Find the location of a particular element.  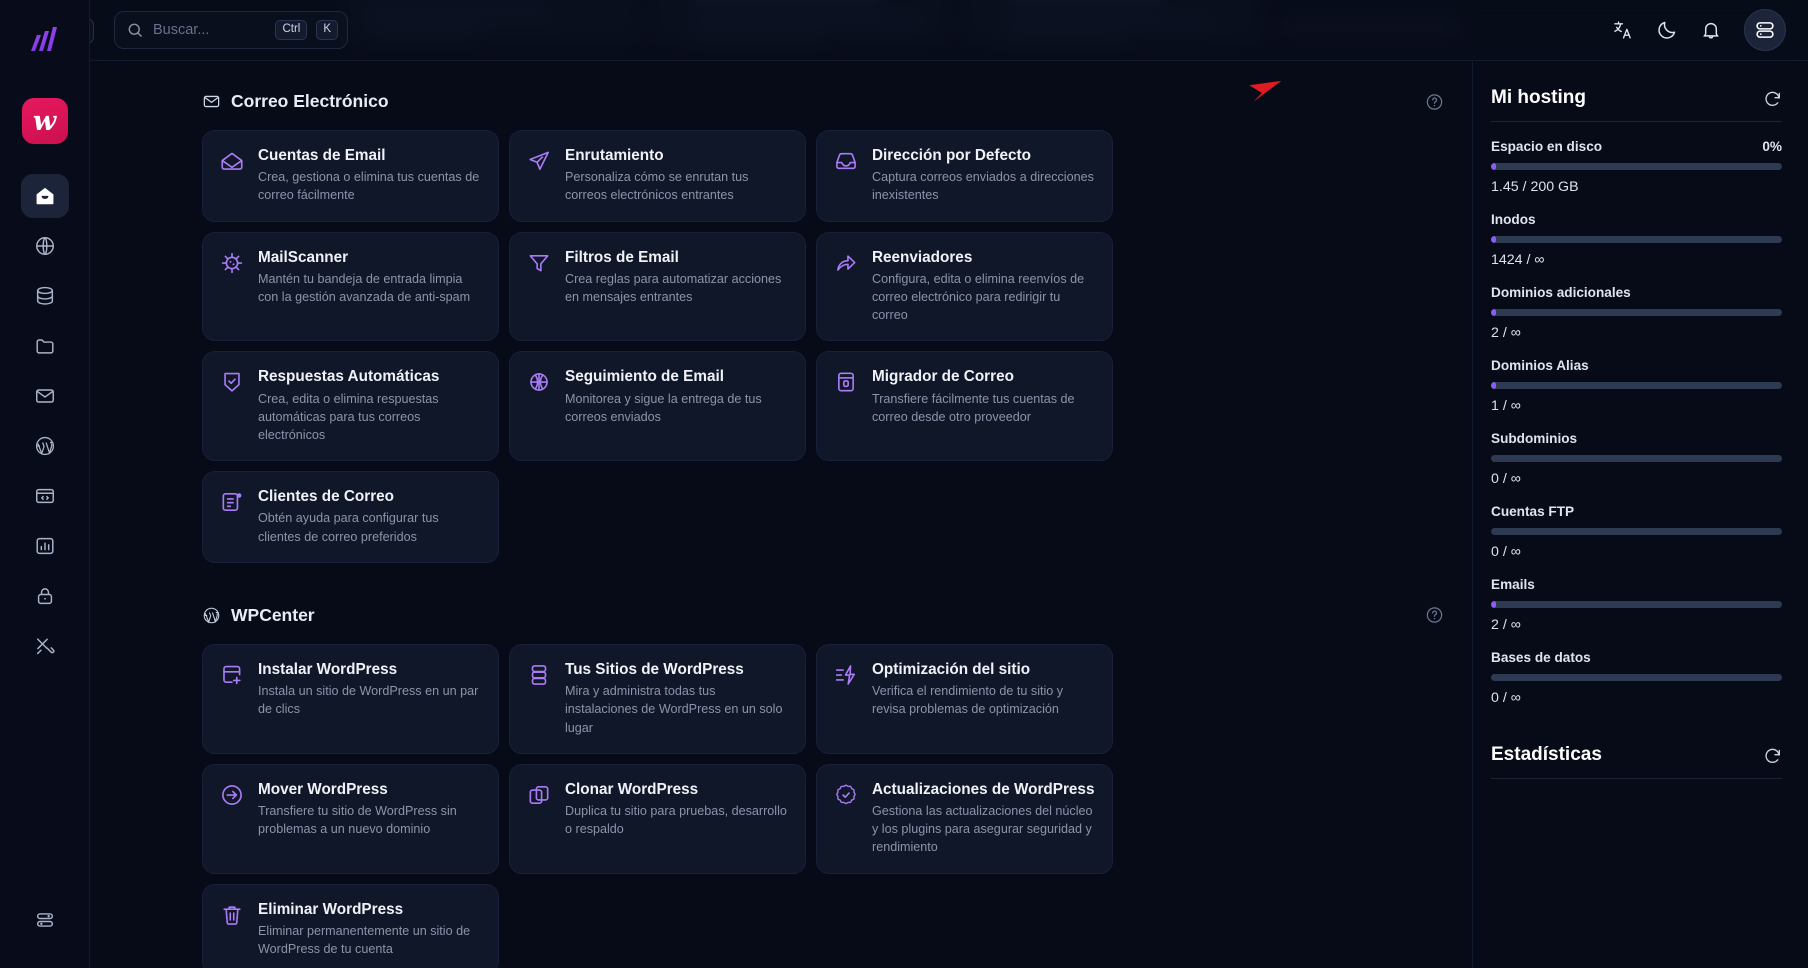

section-title: Correo Electrónico is located at coordinates (310, 101).